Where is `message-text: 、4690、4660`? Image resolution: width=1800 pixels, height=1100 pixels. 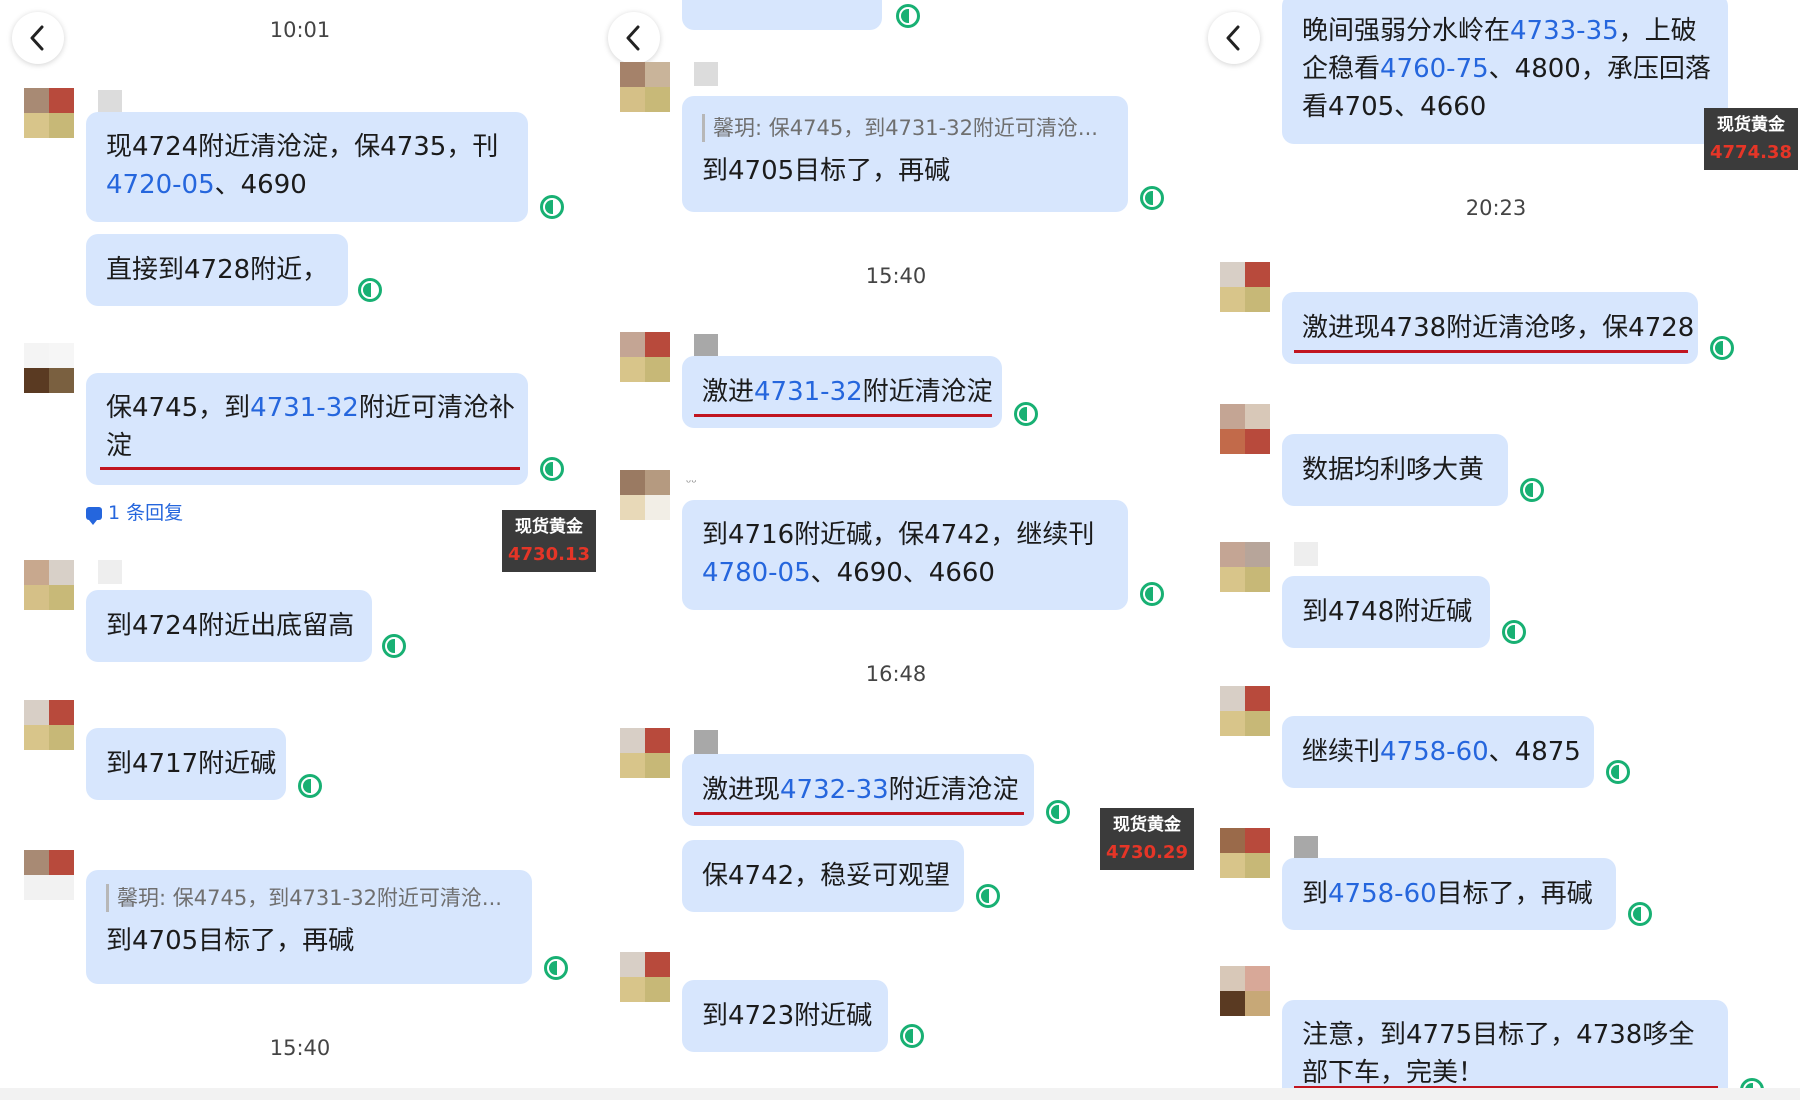 message-text: 、4690、4660 is located at coordinates (902, 573).